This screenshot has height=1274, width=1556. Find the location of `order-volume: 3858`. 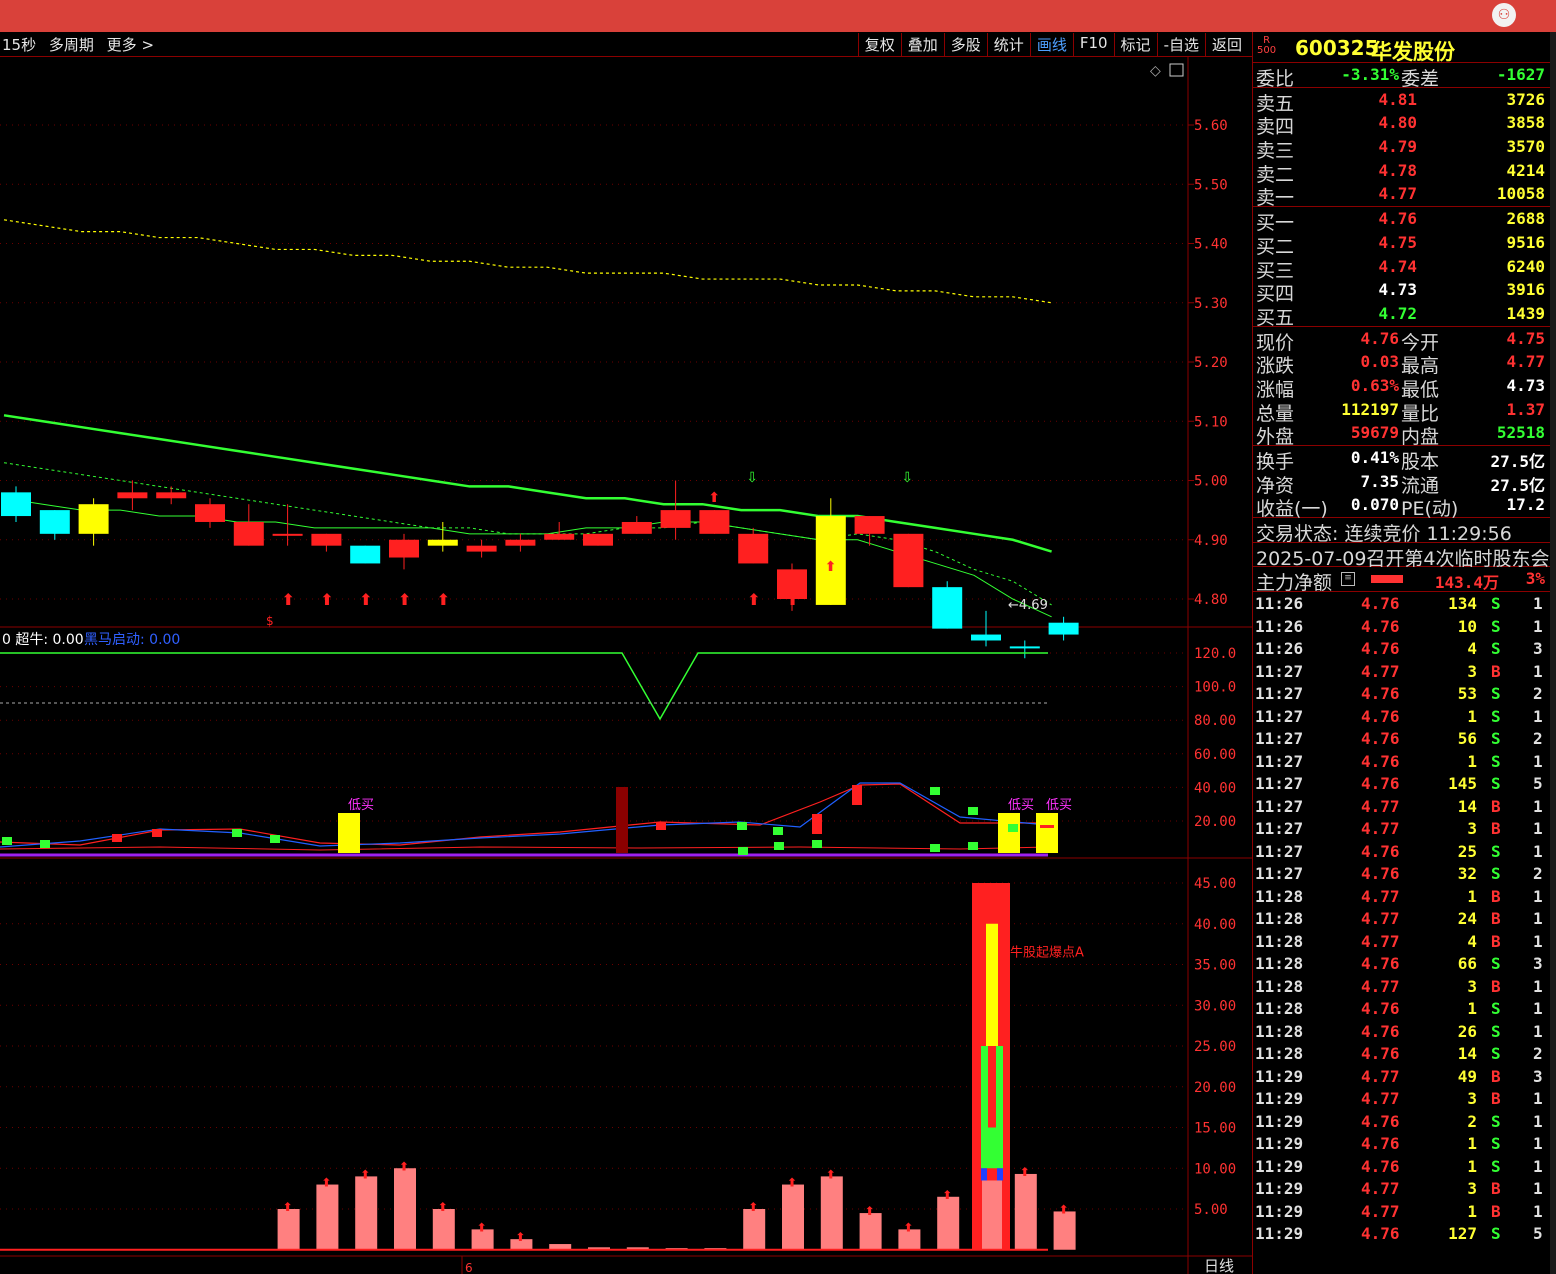

order-volume: 3858 is located at coordinates (1525, 123).